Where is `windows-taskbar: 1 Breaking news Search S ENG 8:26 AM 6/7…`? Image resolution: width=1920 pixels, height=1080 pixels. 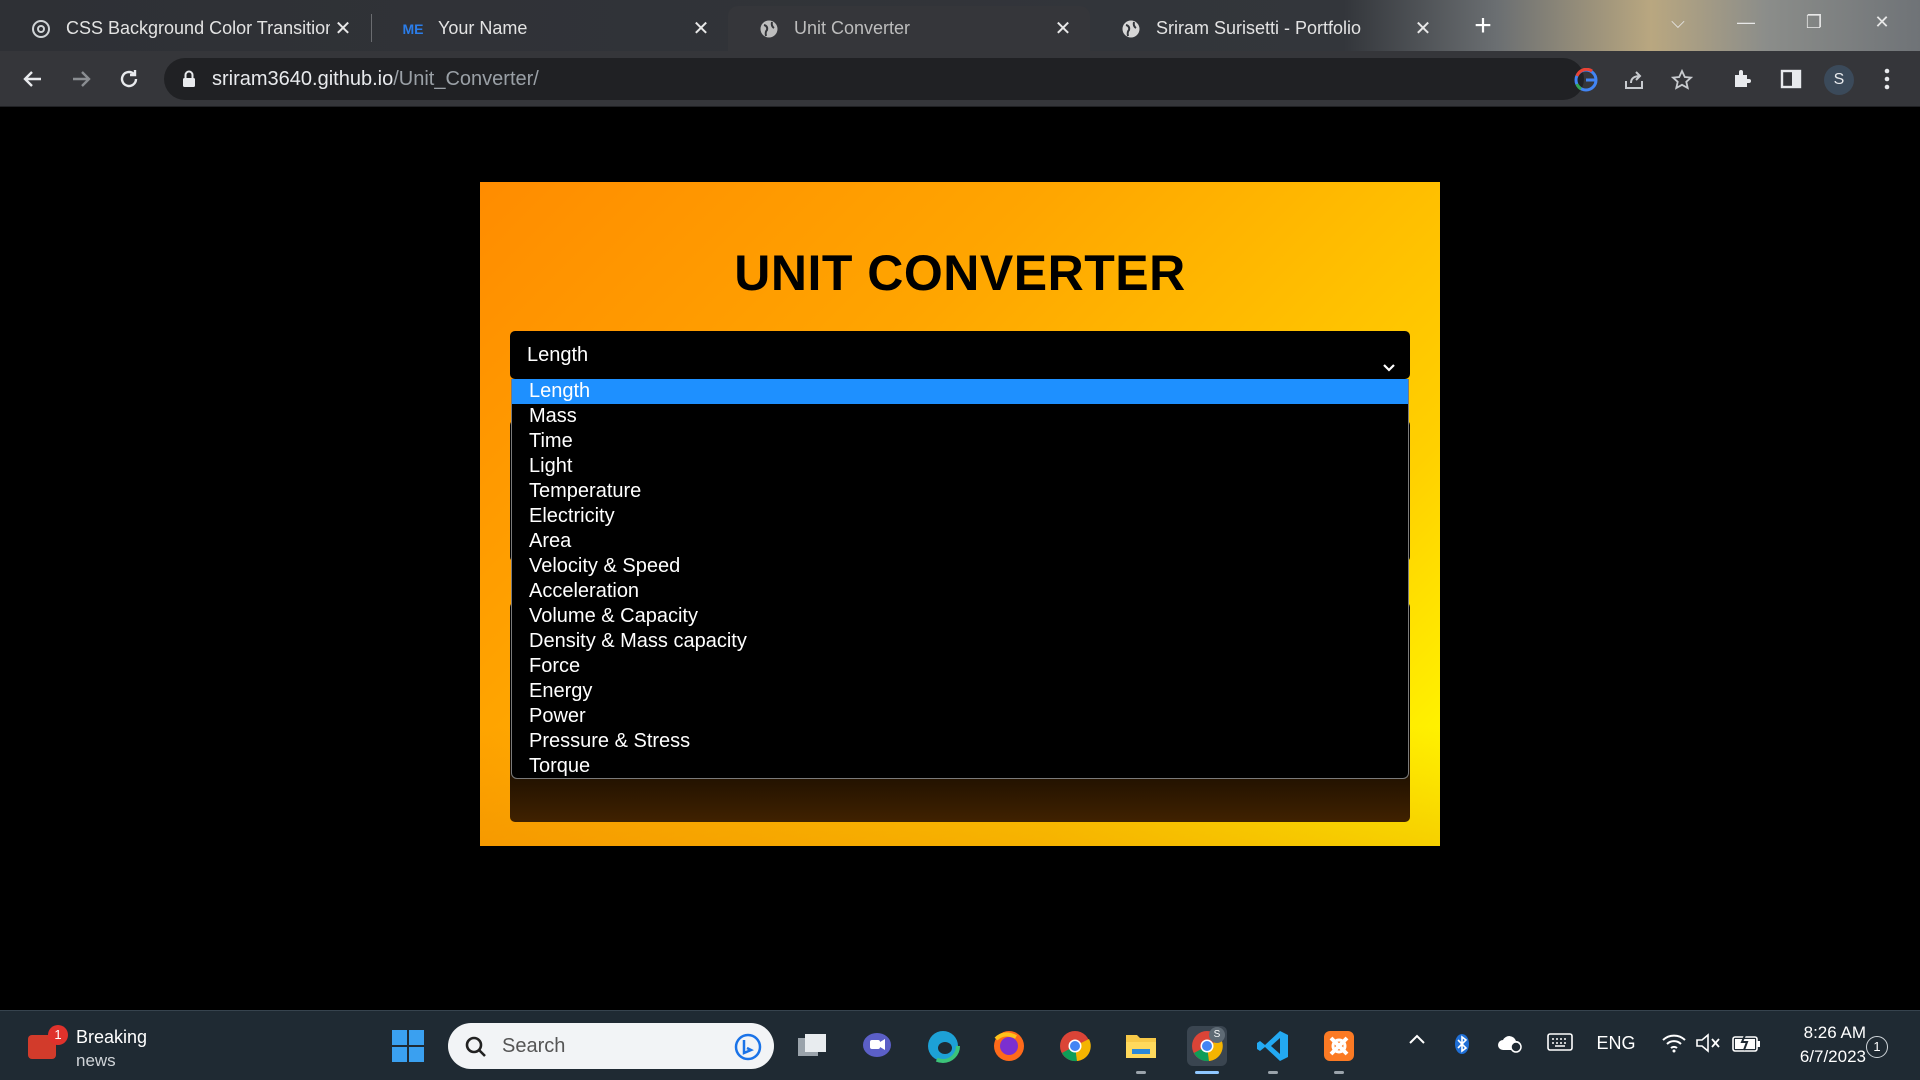
windows-taskbar: 1 Breaking news Search S ENG 8:26 AM 6/7… is located at coordinates (960, 1045).